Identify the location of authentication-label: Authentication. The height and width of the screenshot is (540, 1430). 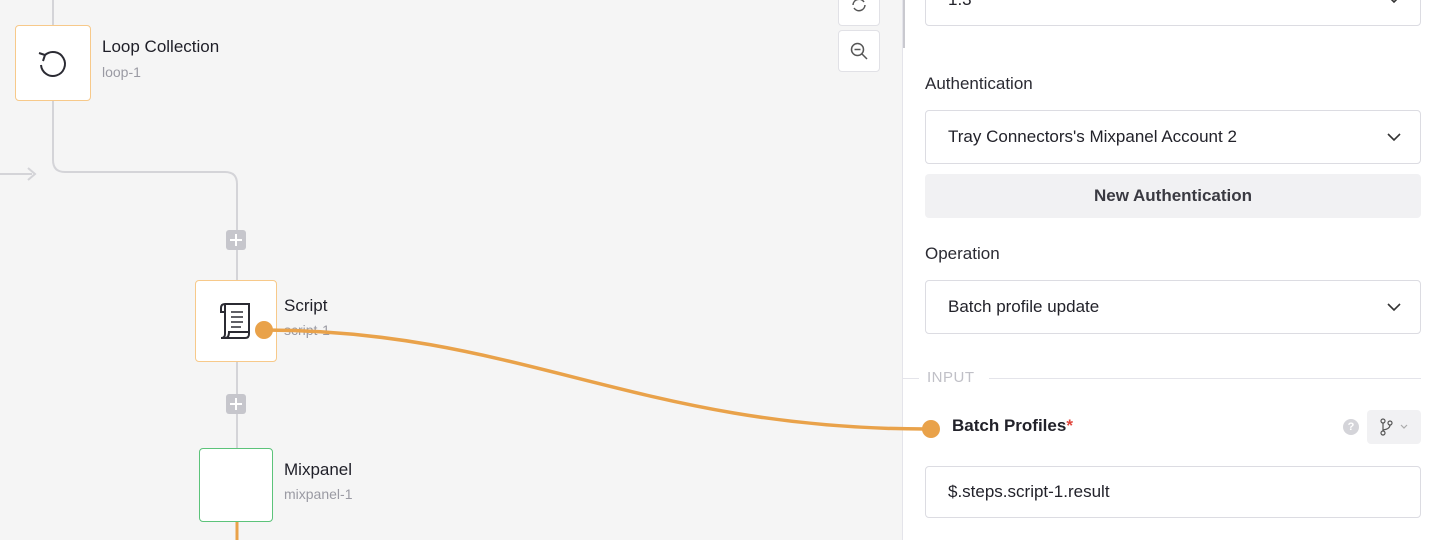
(979, 83).